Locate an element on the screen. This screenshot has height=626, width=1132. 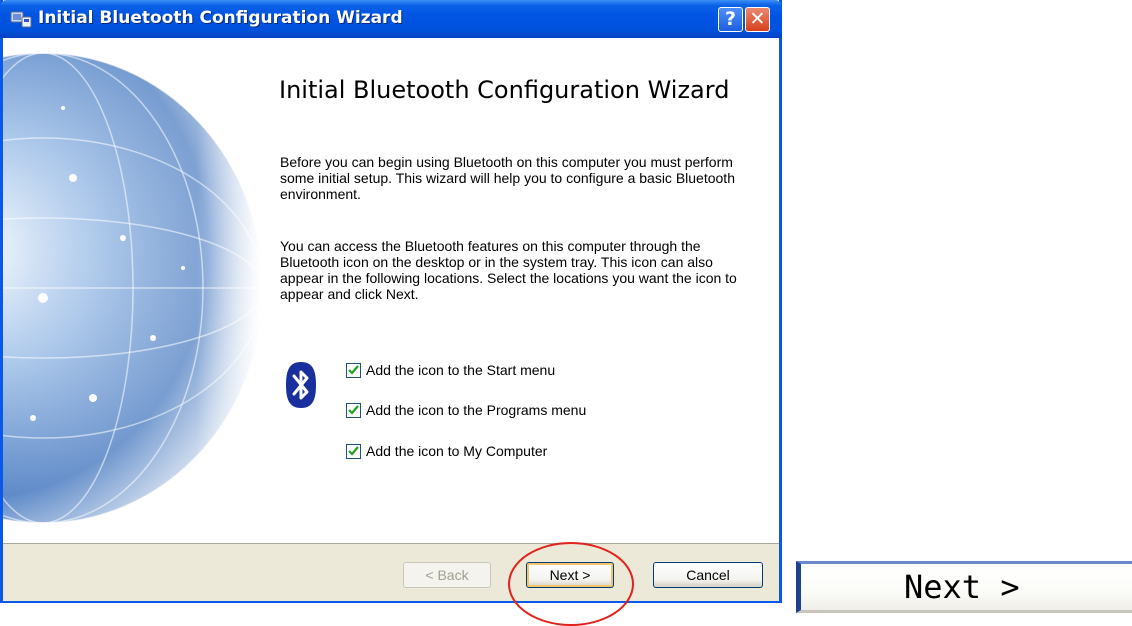
my-computer-checkbox is located at coordinates (353, 451).